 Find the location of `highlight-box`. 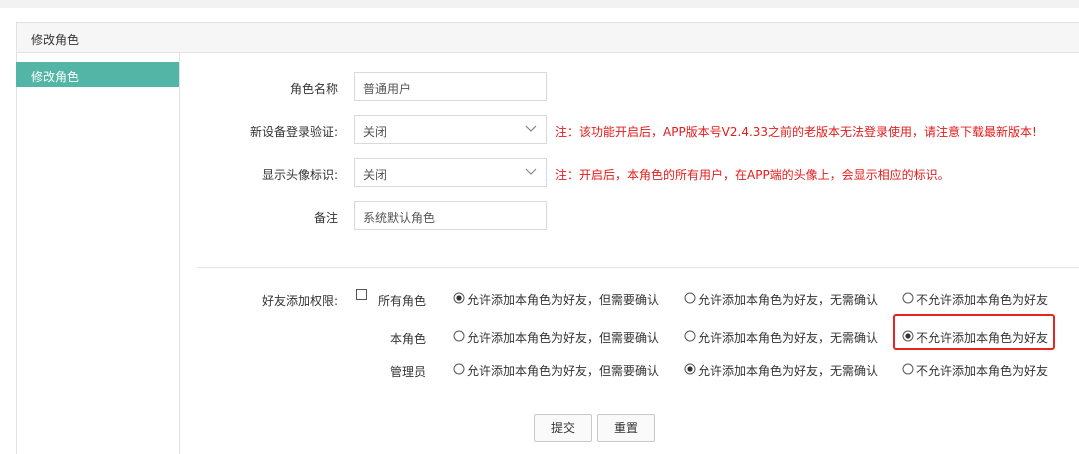

highlight-box is located at coordinates (974, 332).